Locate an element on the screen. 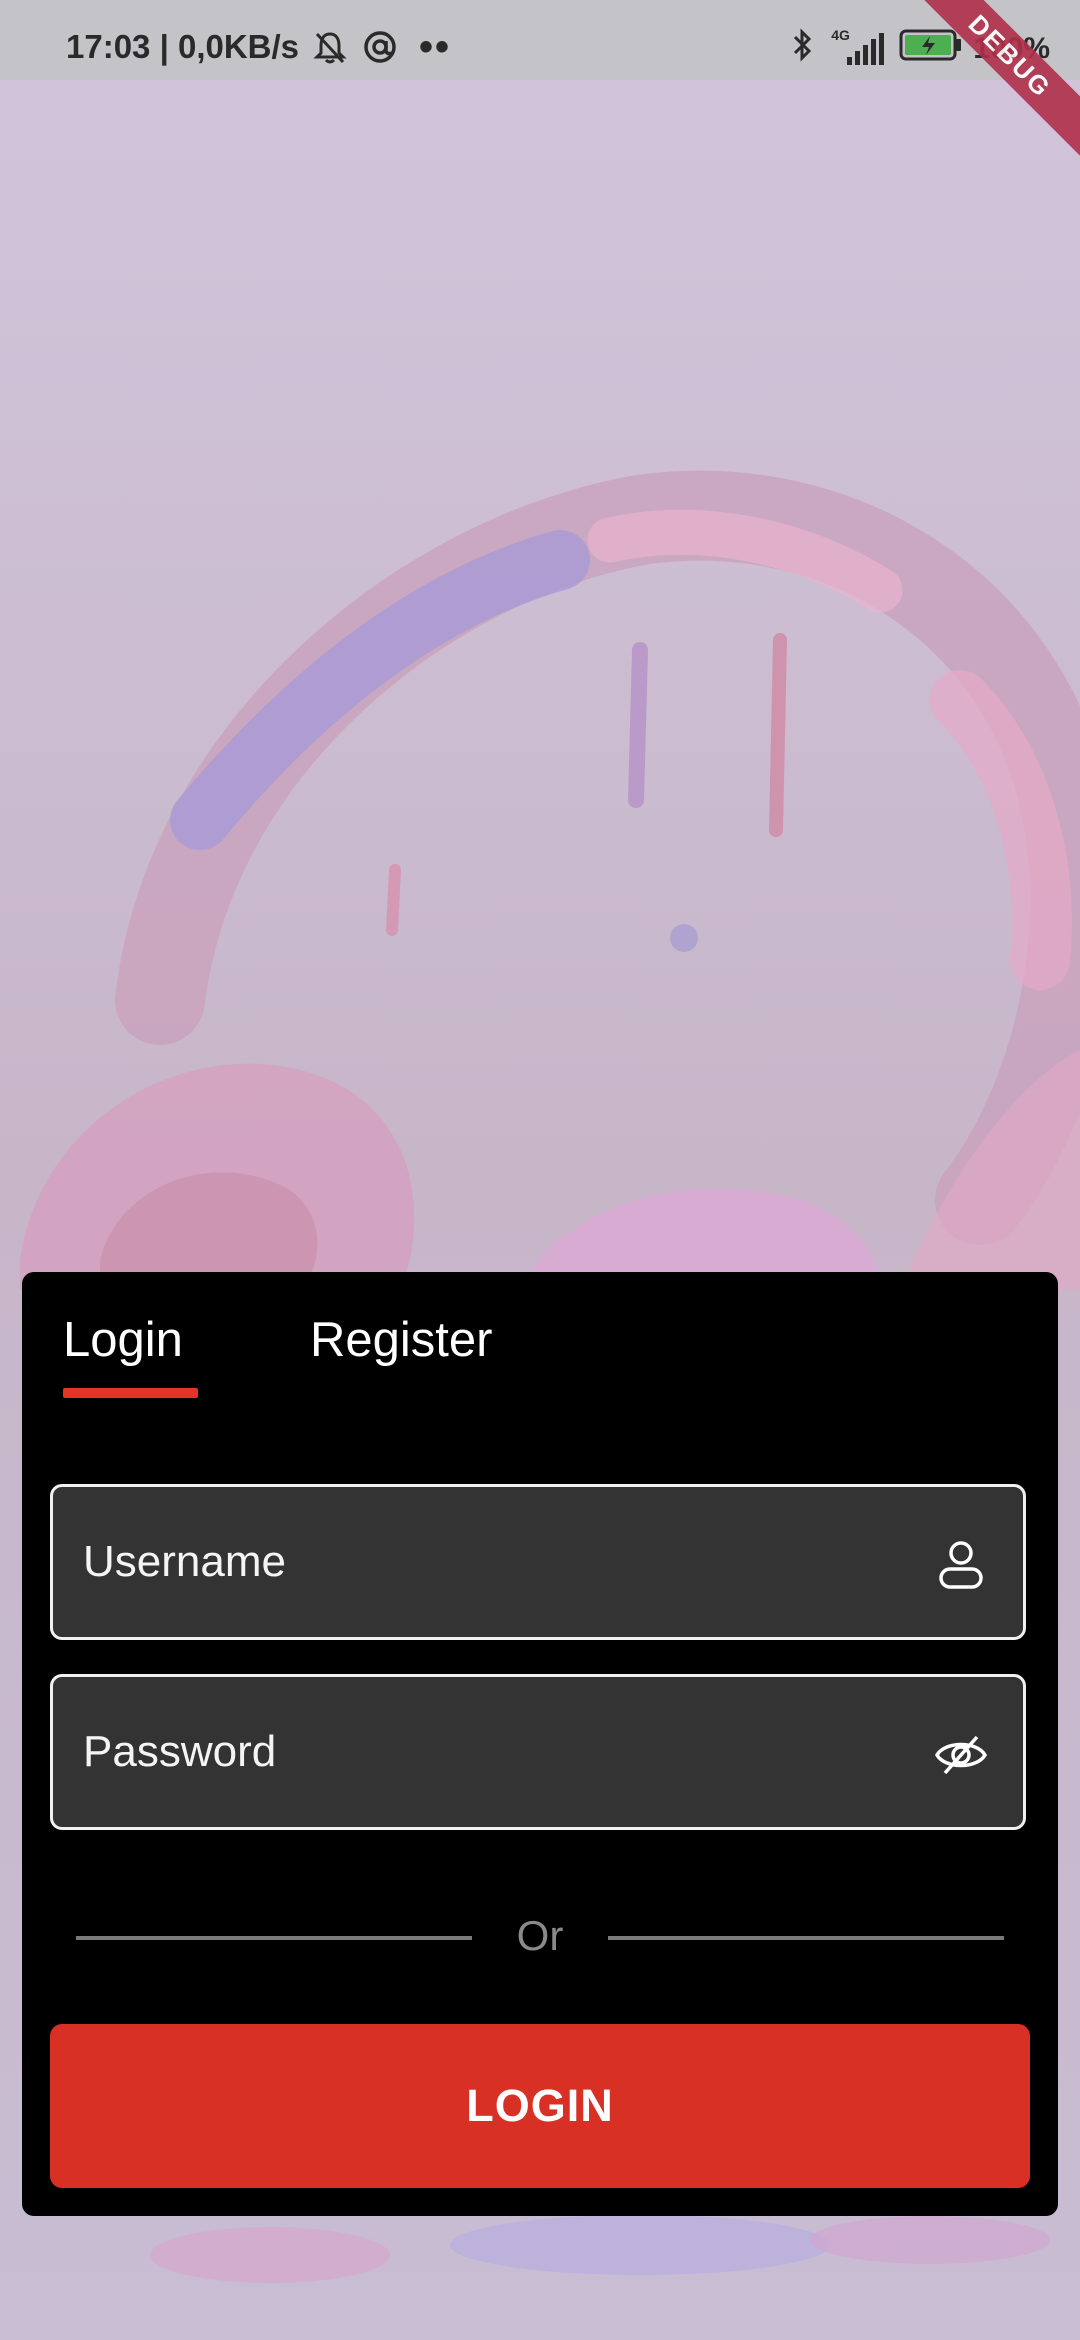  or-divider: Or is located at coordinates (540, 1937).